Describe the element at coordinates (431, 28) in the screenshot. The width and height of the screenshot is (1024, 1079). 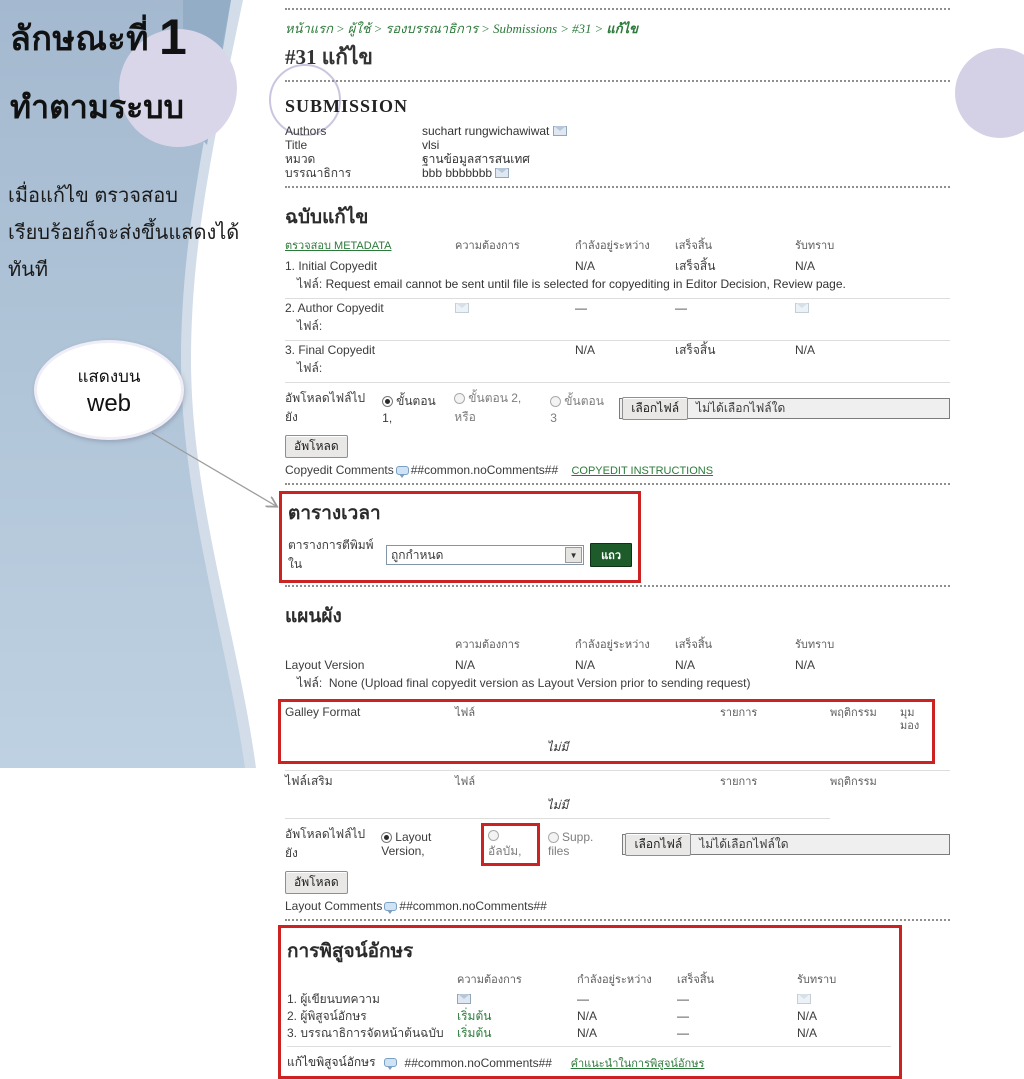
I see `breadcrumb-section-editor: รองบรรณาธิการ` at that location.